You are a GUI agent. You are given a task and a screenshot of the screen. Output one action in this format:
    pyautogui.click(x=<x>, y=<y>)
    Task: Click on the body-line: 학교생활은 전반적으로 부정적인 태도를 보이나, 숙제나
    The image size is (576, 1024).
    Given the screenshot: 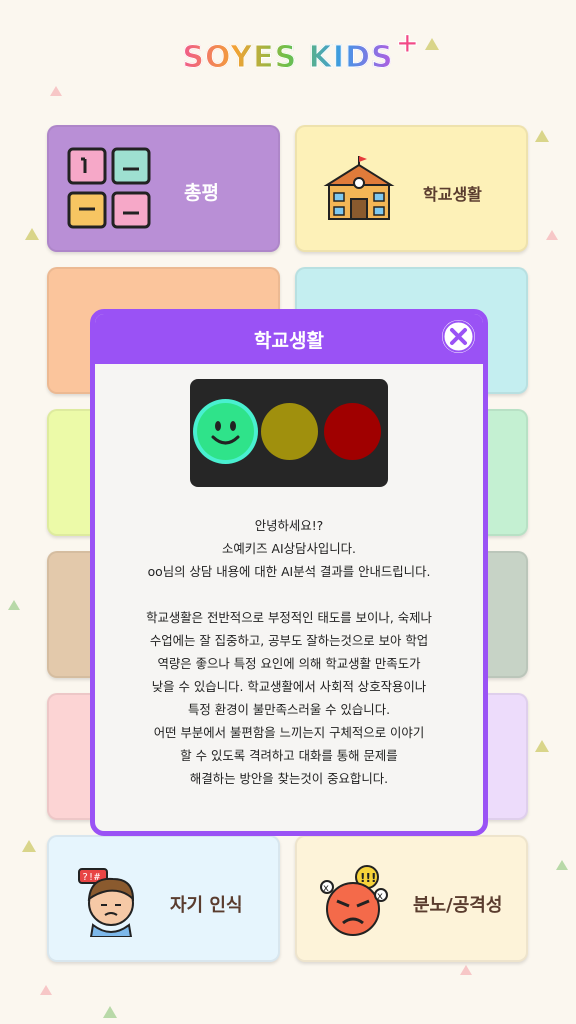 What is the action you would take?
    pyautogui.click(x=289, y=617)
    